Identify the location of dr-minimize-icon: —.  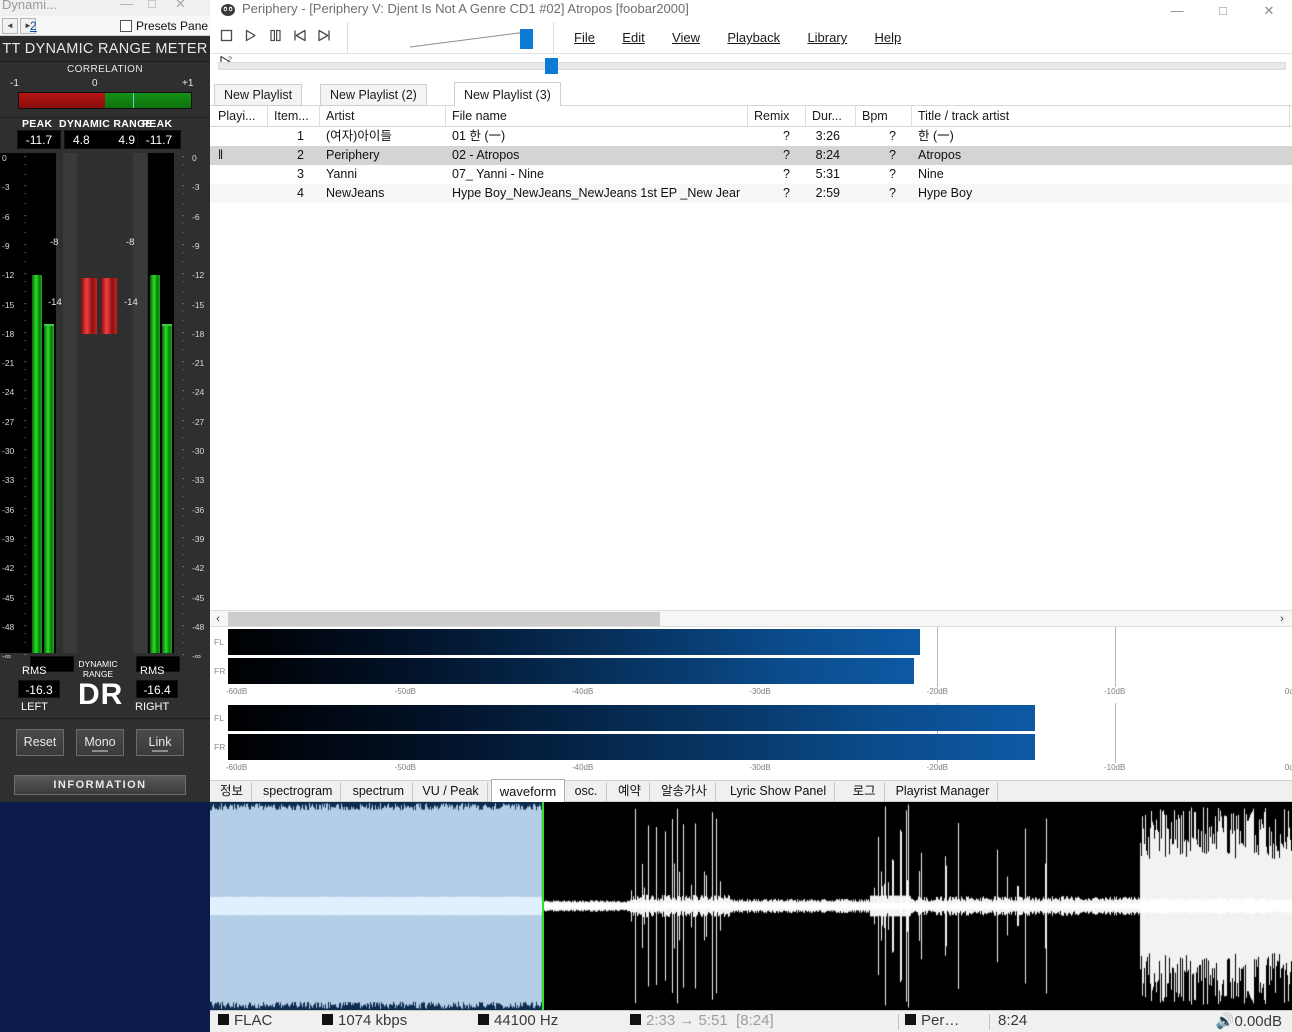
(126, 5).